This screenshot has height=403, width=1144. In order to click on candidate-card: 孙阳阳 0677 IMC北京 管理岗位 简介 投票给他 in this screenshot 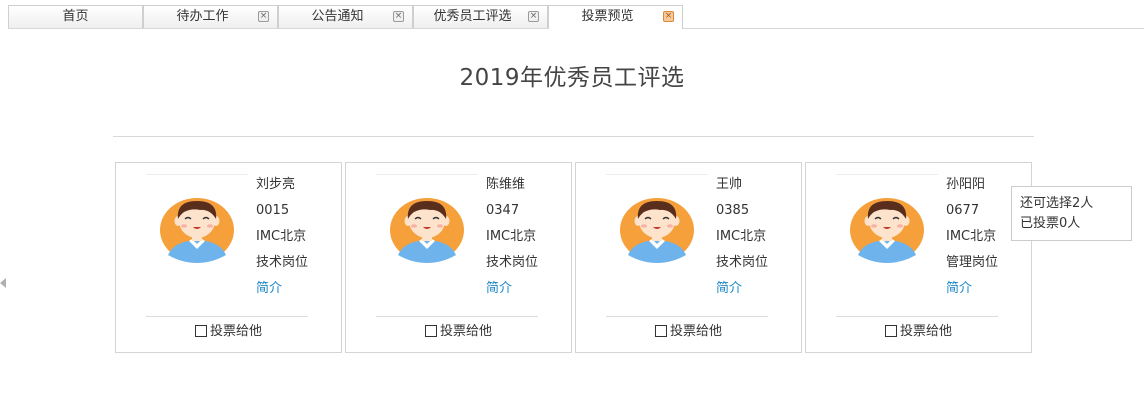, I will do `click(918, 257)`.